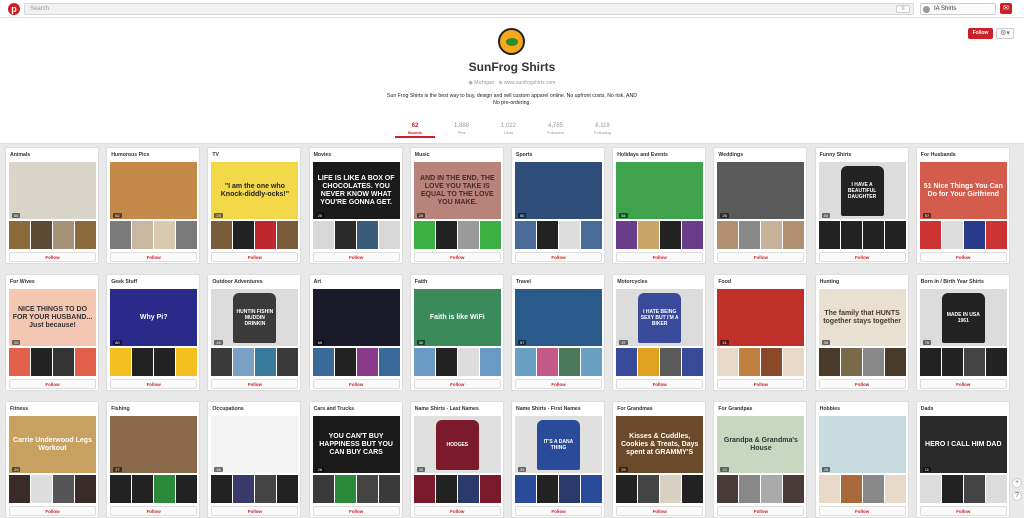  Describe the element at coordinates (558, 190) in the screenshot. I see `board-cover-image: 50` at that location.